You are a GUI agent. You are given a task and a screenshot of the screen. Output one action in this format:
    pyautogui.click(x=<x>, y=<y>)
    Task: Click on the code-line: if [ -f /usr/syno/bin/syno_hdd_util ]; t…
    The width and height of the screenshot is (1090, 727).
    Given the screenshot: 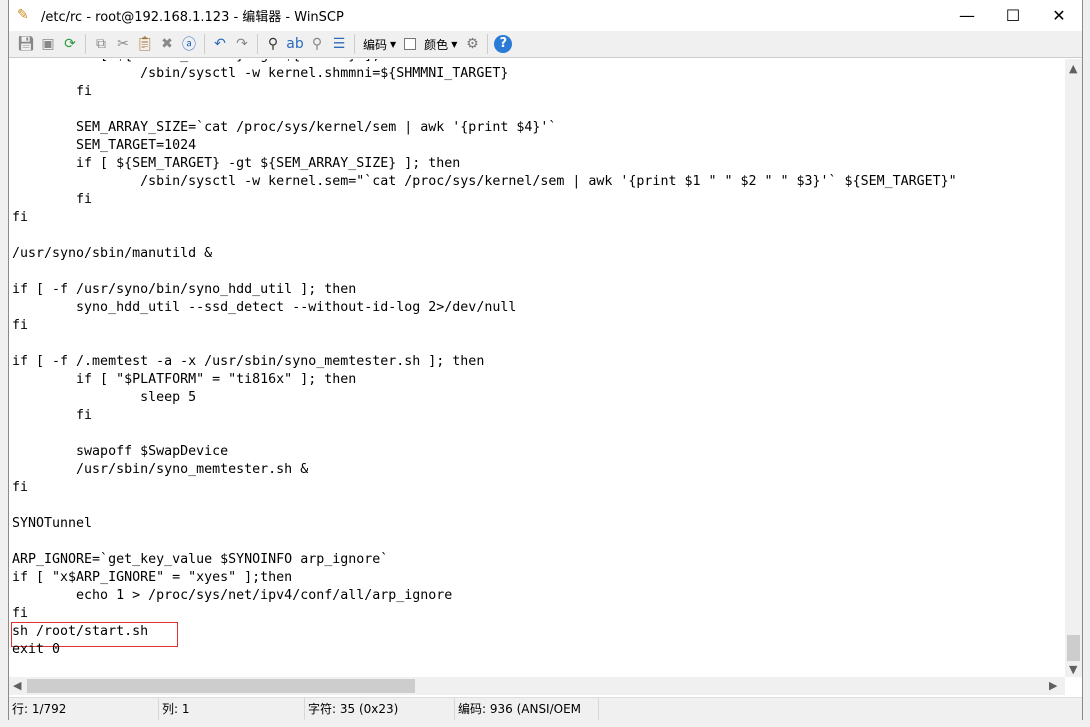 What is the action you would take?
    pyautogui.click(x=184, y=289)
    